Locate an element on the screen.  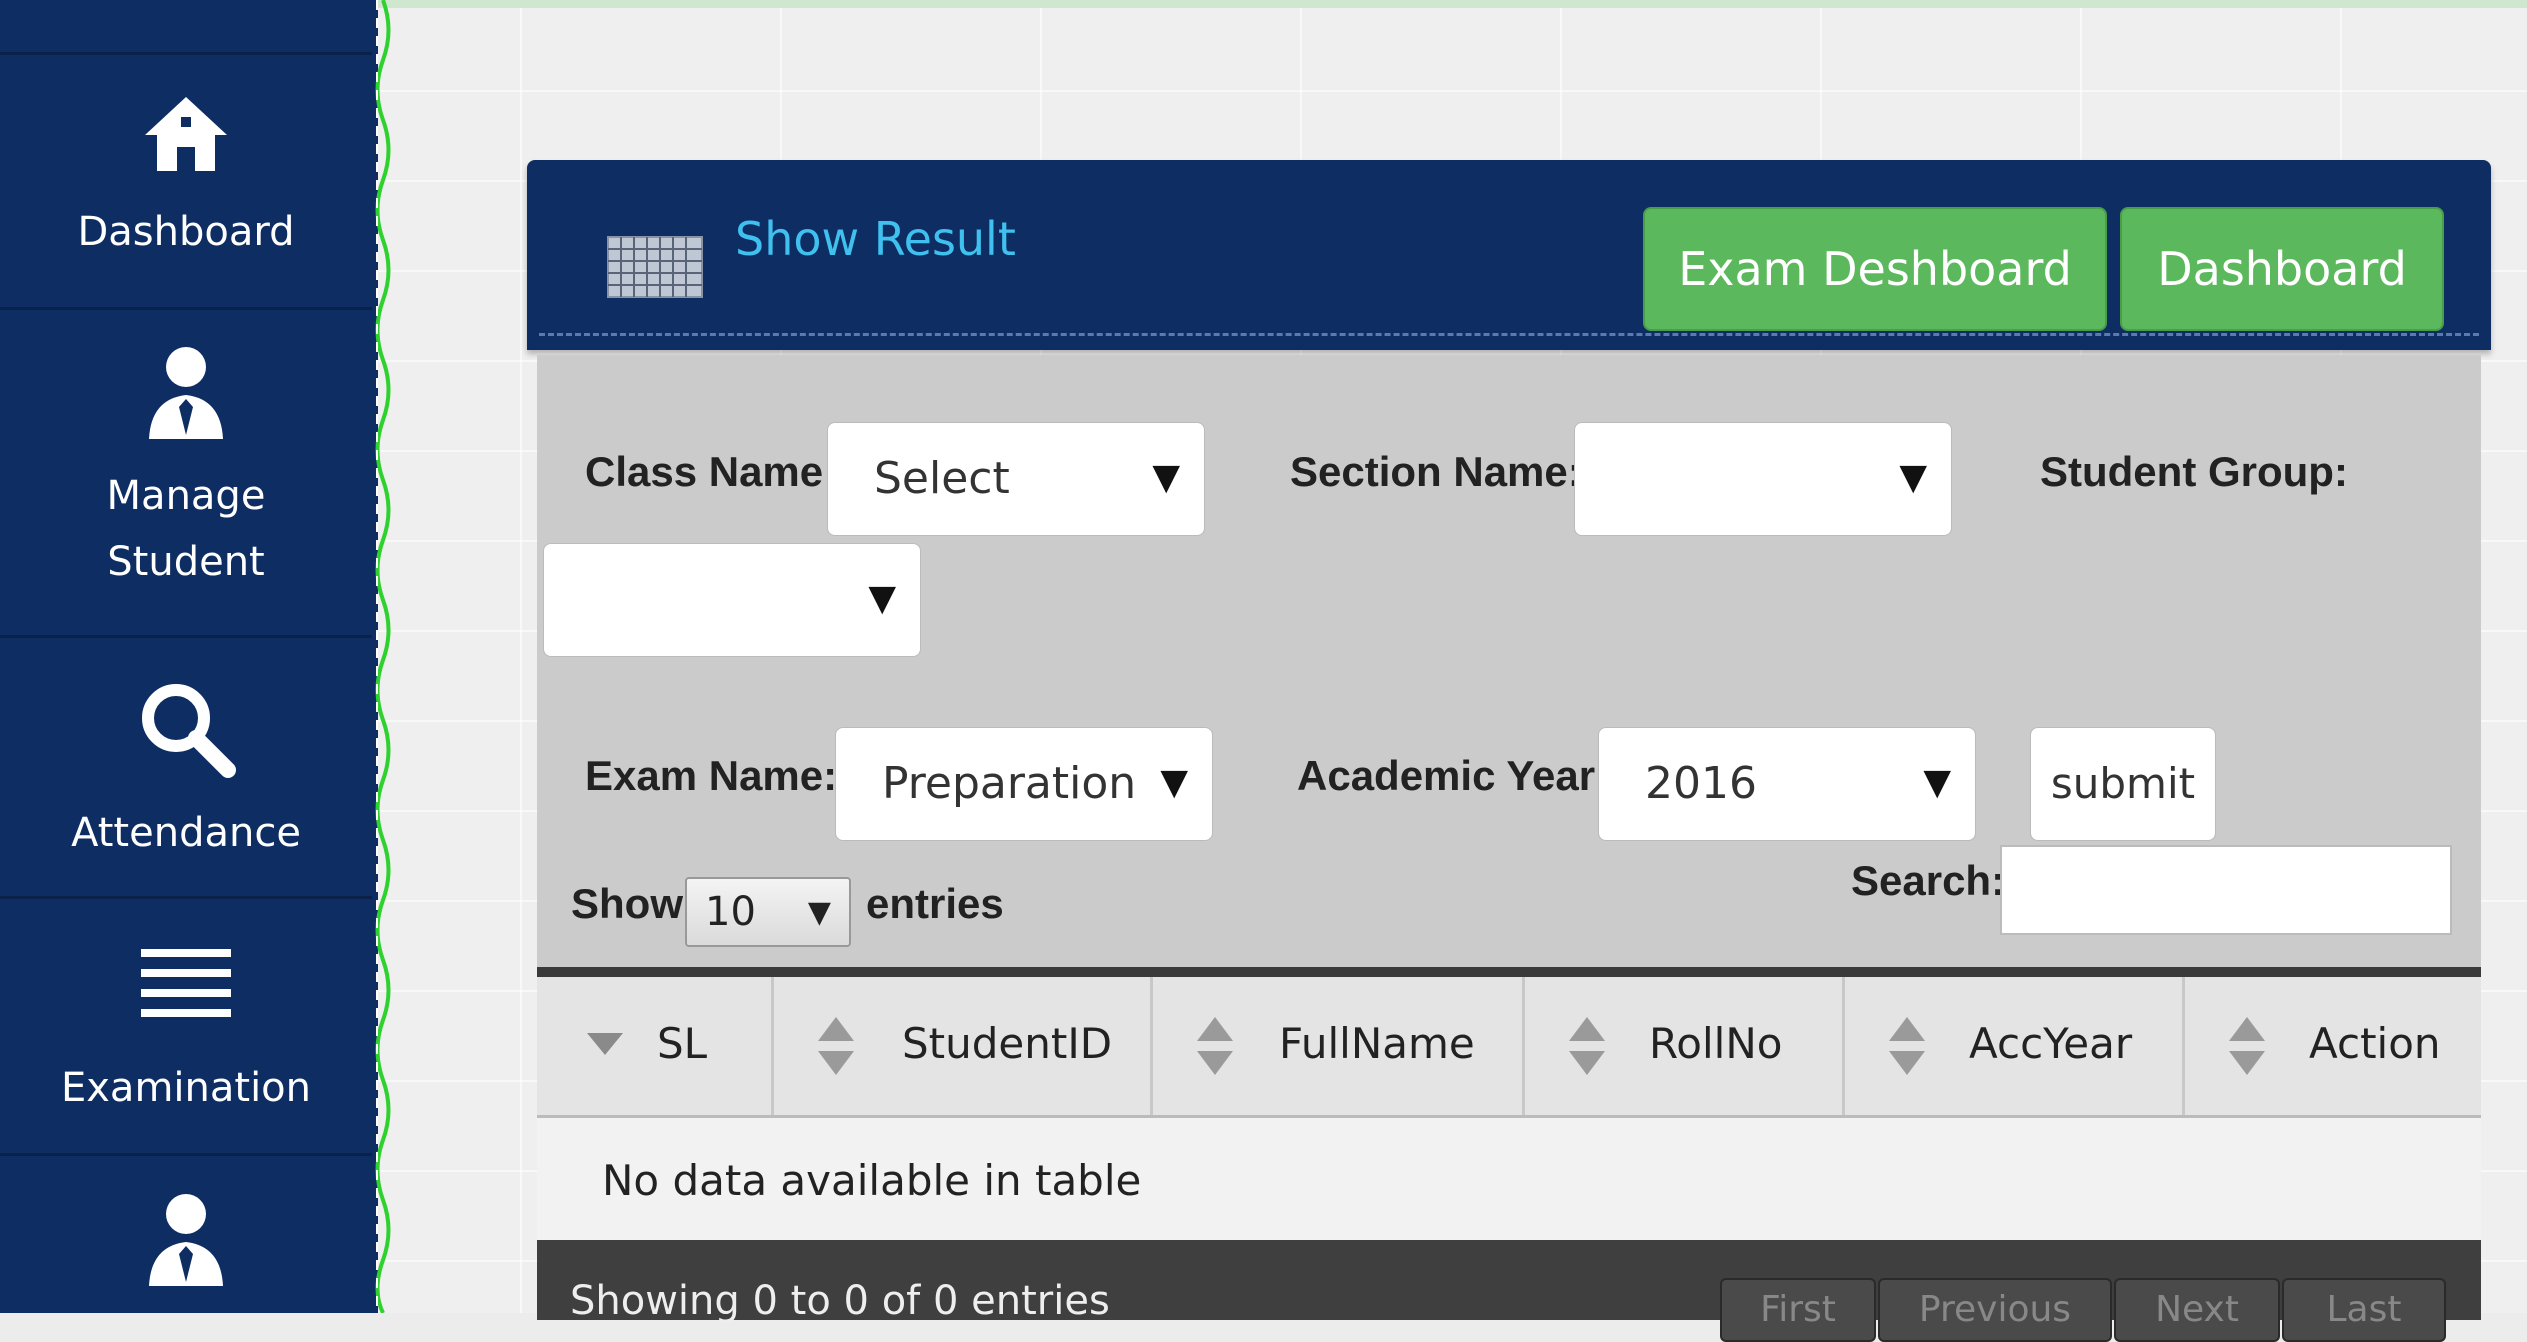
table-top-border is located at coordinates (1509, 972).